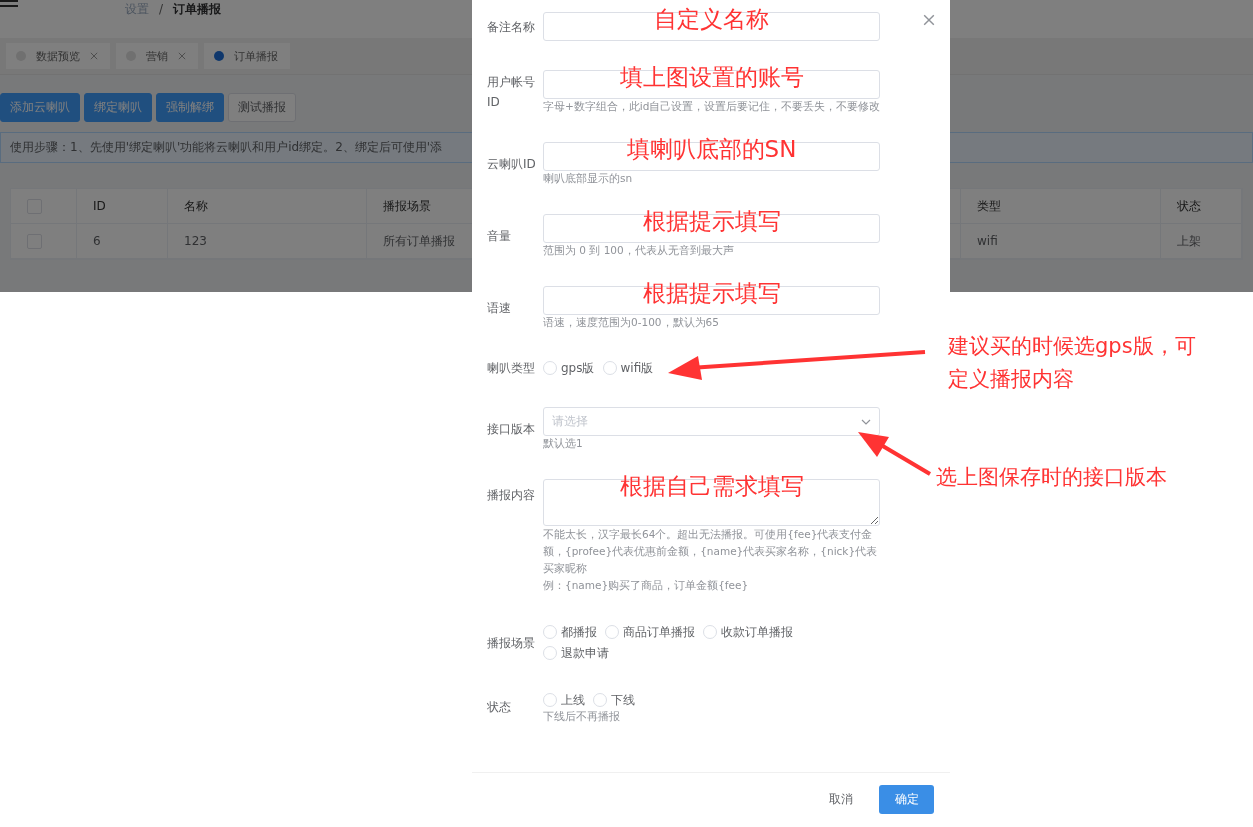 Image resolution: width=1253 pixels, height=827 pixels. I want to click on page-tab: 数据预览, so click(58, 56).